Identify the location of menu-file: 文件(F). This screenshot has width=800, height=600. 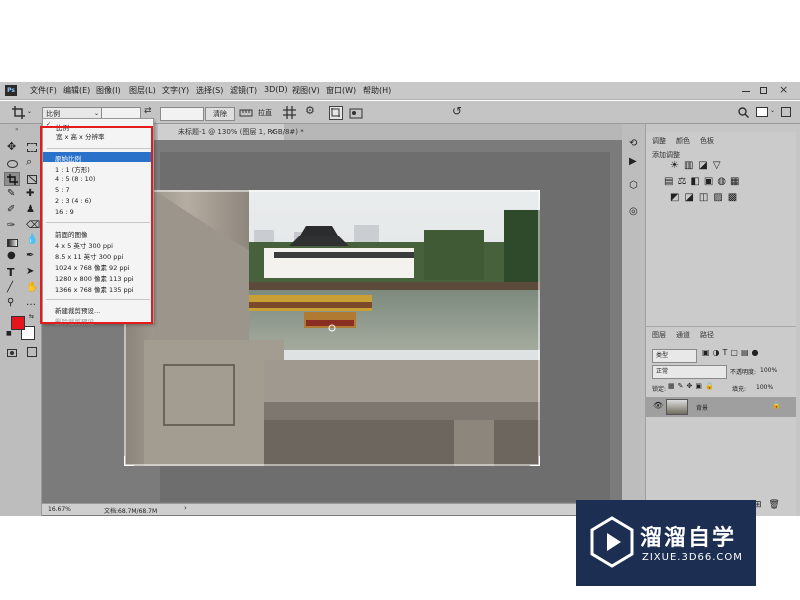
(43, 90).